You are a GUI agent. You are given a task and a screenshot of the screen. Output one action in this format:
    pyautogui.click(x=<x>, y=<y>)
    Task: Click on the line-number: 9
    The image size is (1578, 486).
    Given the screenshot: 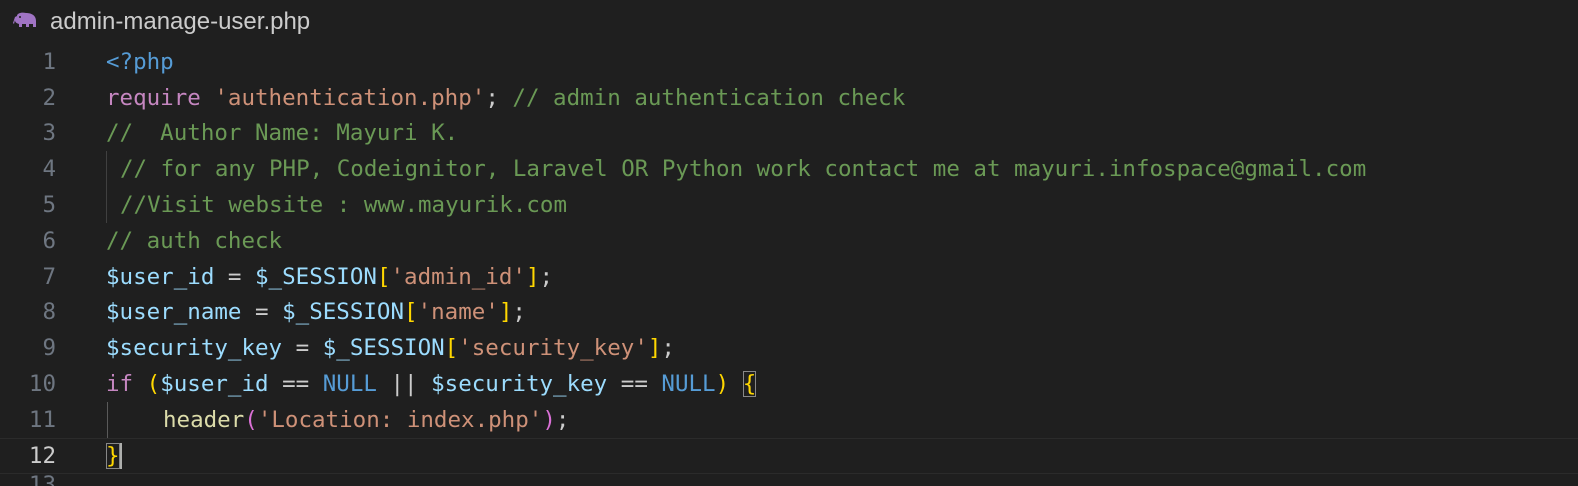 What is the action you would take?
    pyautogui.click(x=49, y=348)
    